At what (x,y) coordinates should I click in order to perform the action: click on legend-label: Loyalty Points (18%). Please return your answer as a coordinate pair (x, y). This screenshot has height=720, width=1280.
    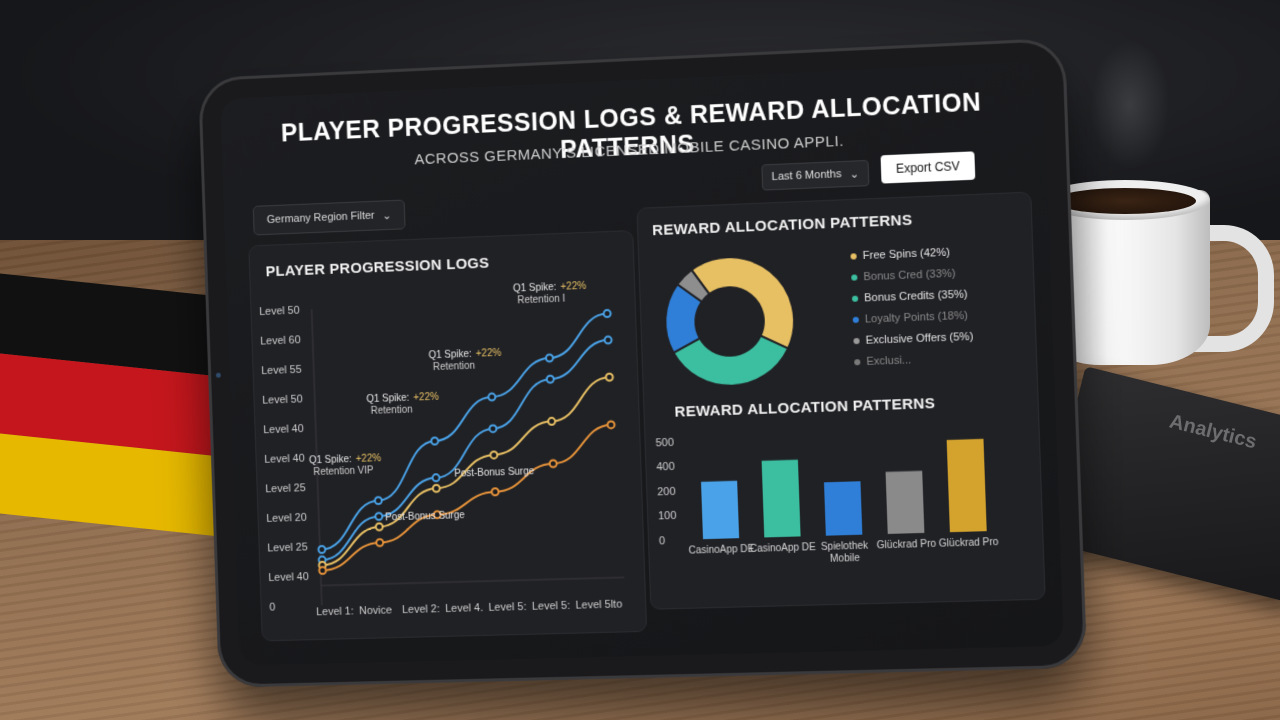
    Looking at the image, I should click on (916, 317).